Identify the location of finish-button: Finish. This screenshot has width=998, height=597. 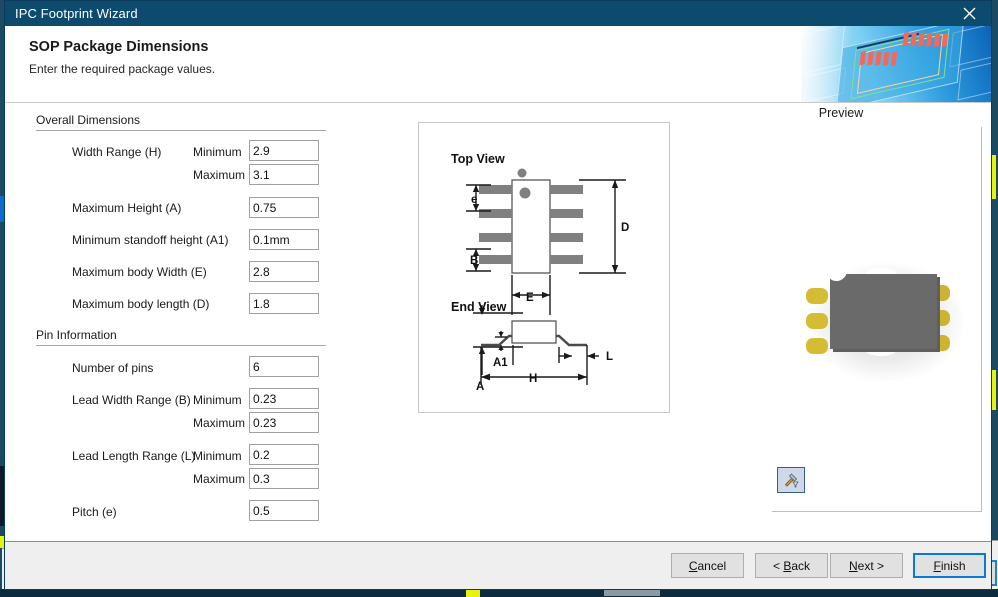
(949, 565).